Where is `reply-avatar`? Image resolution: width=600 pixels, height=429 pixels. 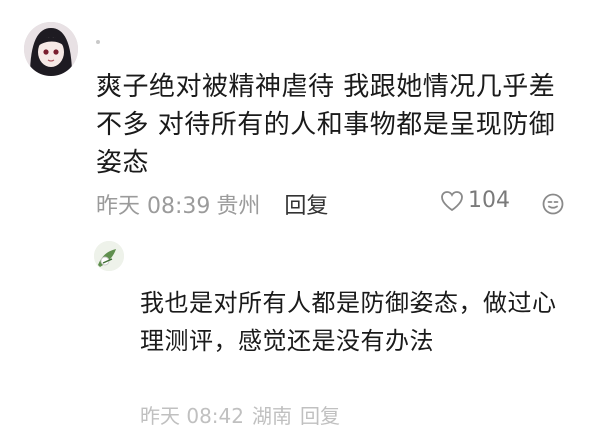 reply-avatar is located at coordinates (109, 256).